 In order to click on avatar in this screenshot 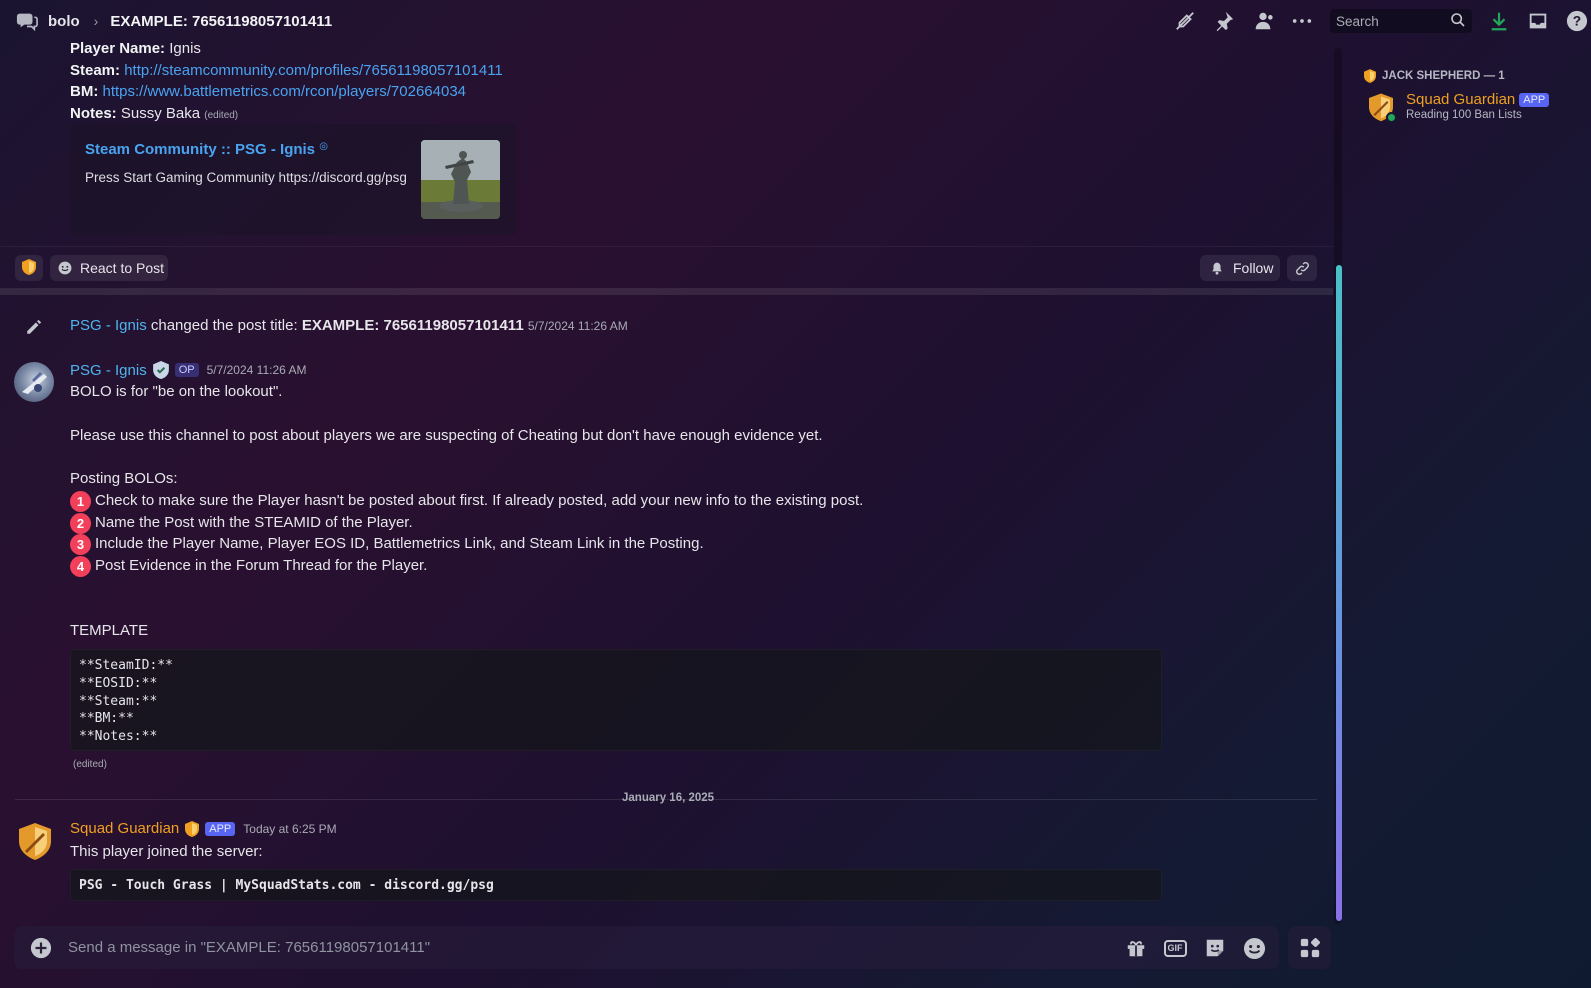, I will do `click(34, 382)`.